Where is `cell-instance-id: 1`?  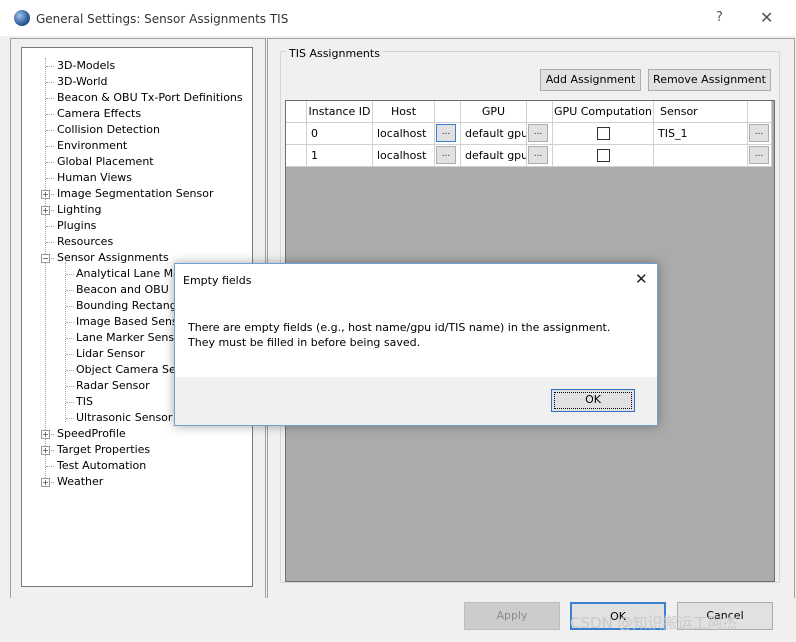 cell-instance-id: 1 is located at coordinates (340, 156).